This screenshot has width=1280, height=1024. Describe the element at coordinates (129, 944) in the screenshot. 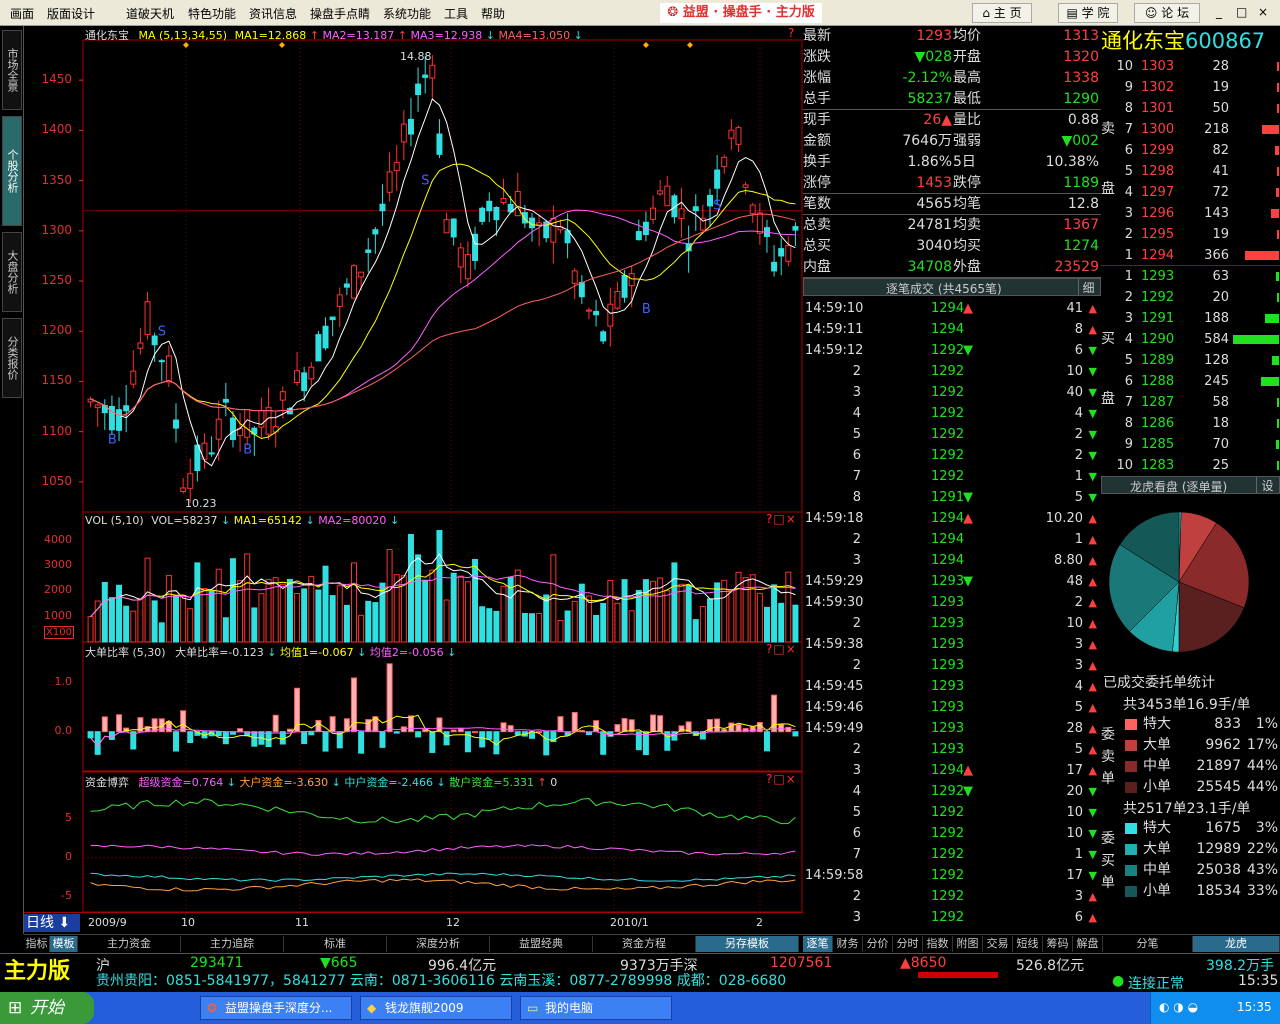

I see `tab-main-capital: 主力资金` at that location.